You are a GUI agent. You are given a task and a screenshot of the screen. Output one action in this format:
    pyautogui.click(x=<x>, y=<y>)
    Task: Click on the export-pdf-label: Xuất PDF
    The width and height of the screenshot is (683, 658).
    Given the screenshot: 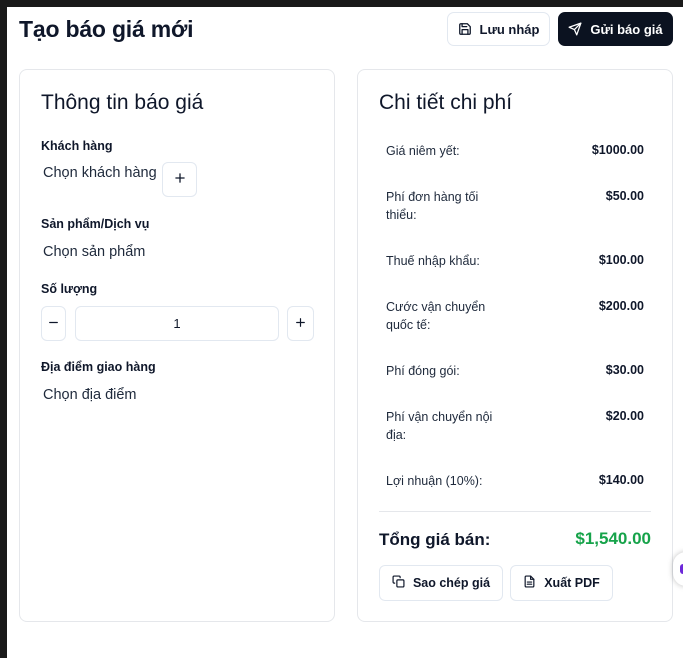 What is the action you would take?
    pyautogui.click(x=572, y=583)
    